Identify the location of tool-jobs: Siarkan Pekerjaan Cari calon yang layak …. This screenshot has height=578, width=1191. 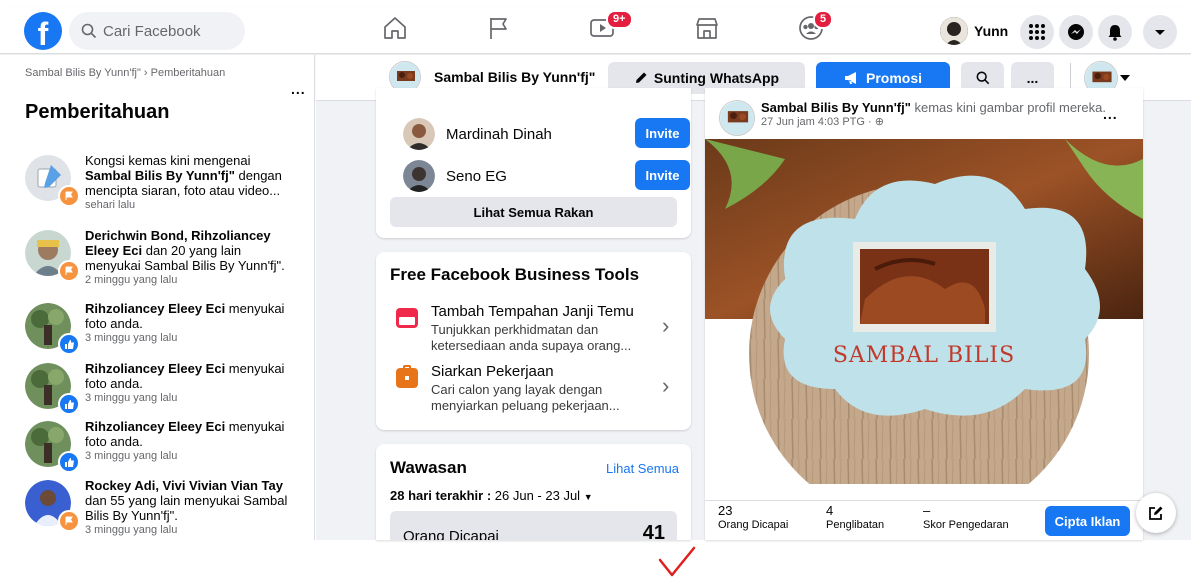
(535, 389).